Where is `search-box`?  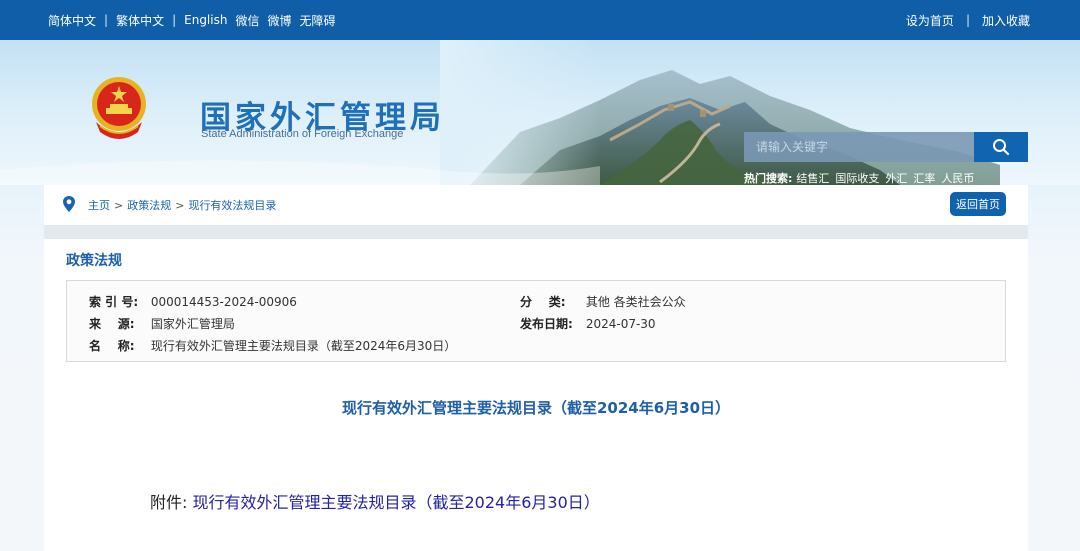 search-box is located at coordinates (886, 147).